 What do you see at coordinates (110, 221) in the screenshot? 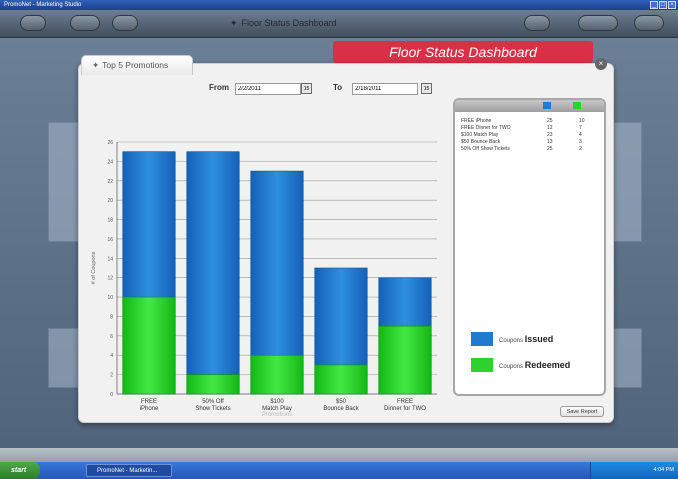
I see `y-tick-label: 18` at bounding box center [110, 221].